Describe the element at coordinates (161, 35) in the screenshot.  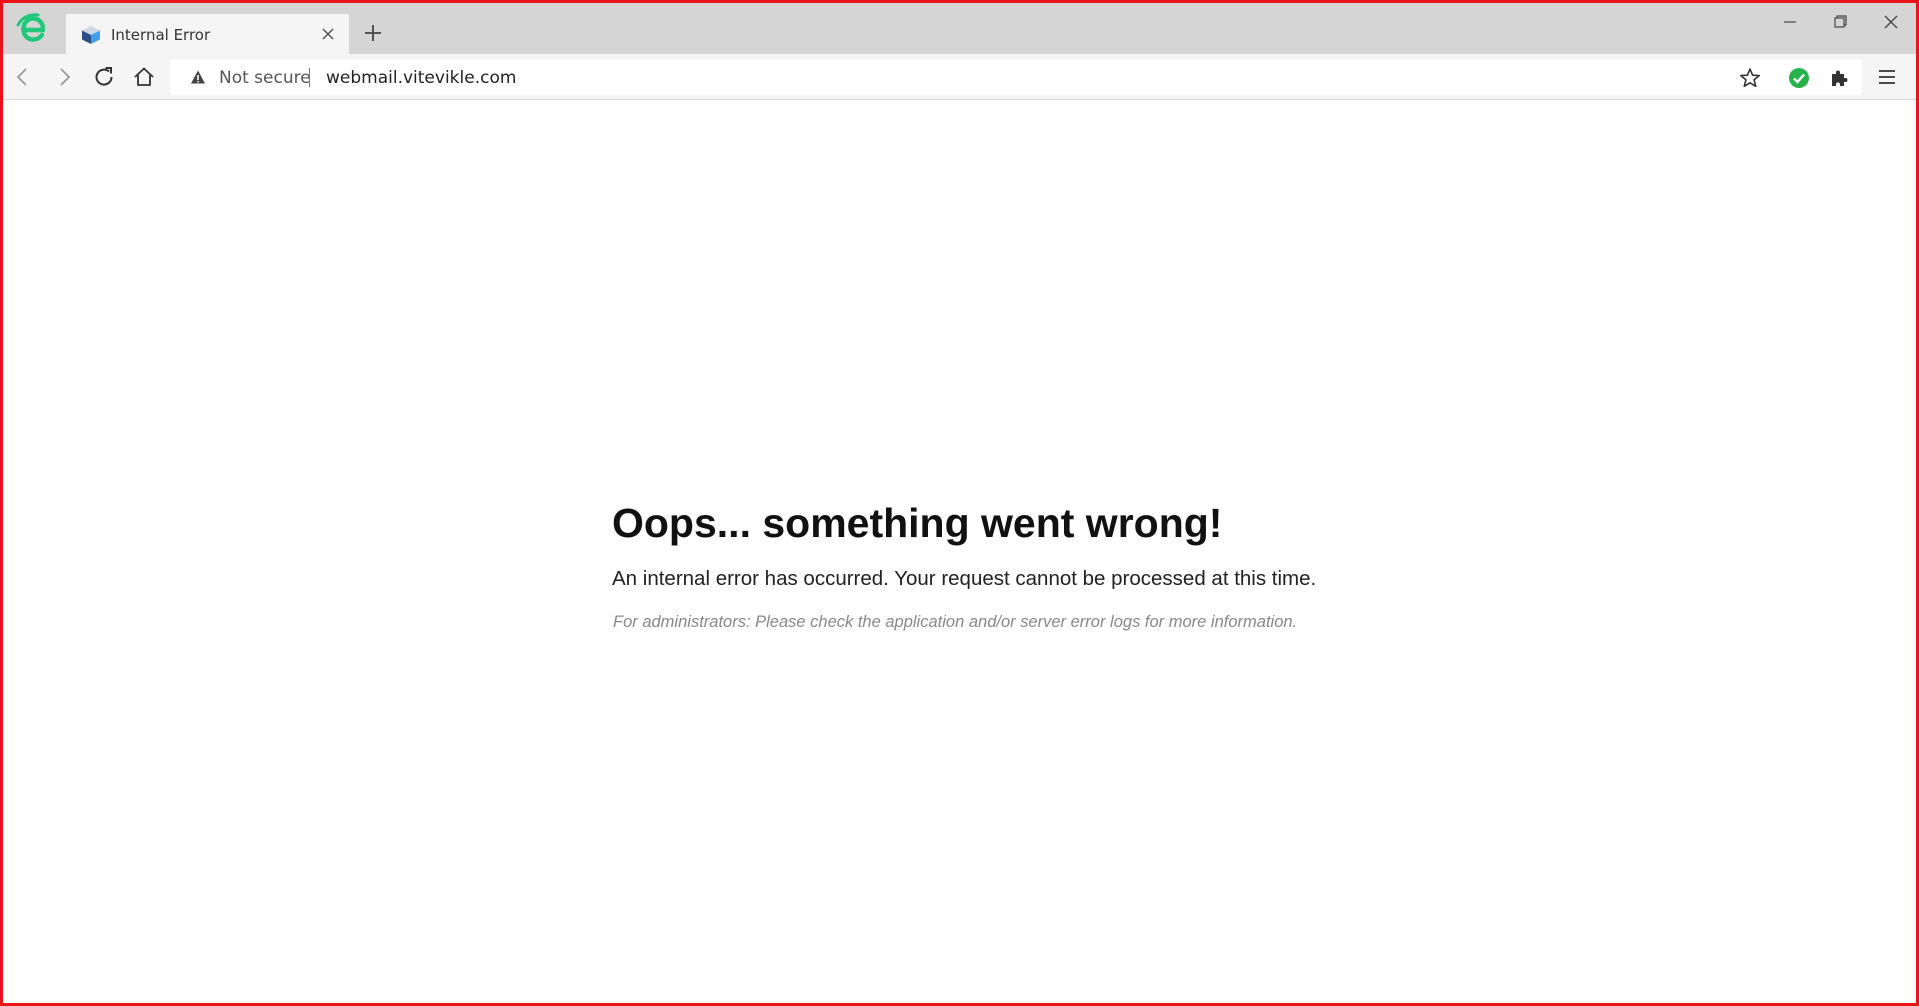
I see `tab-title: Internal Error` at that location.